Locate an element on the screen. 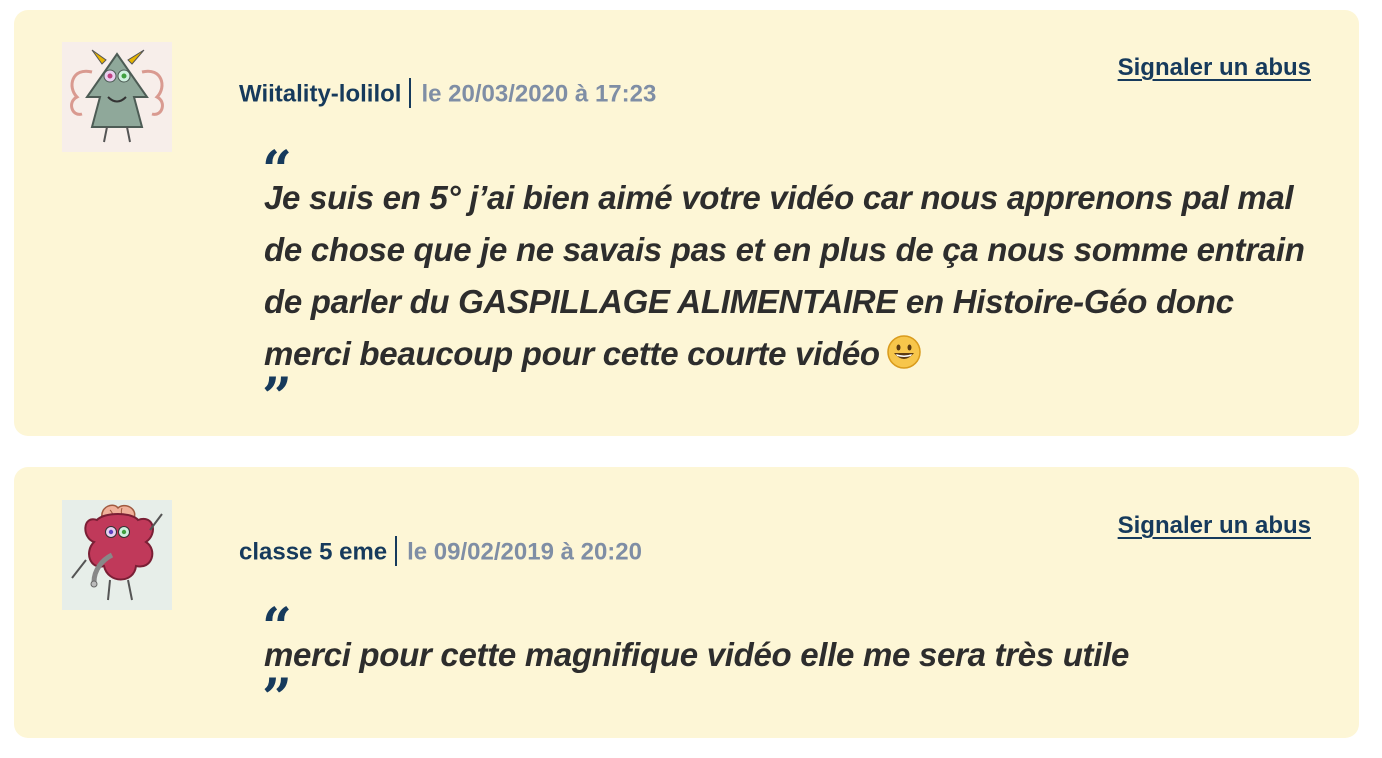 The width and height of the screenshot is (1382, 758). author-name: Wiitality-lolilol is located at coordinates (320, 93).